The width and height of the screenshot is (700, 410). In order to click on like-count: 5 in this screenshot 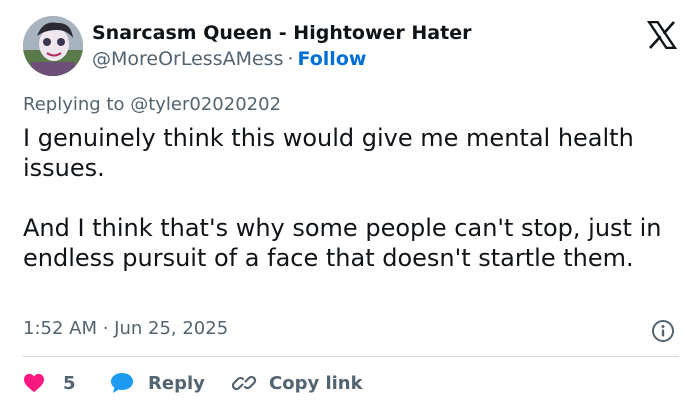, I will do `click(69, 383)`.